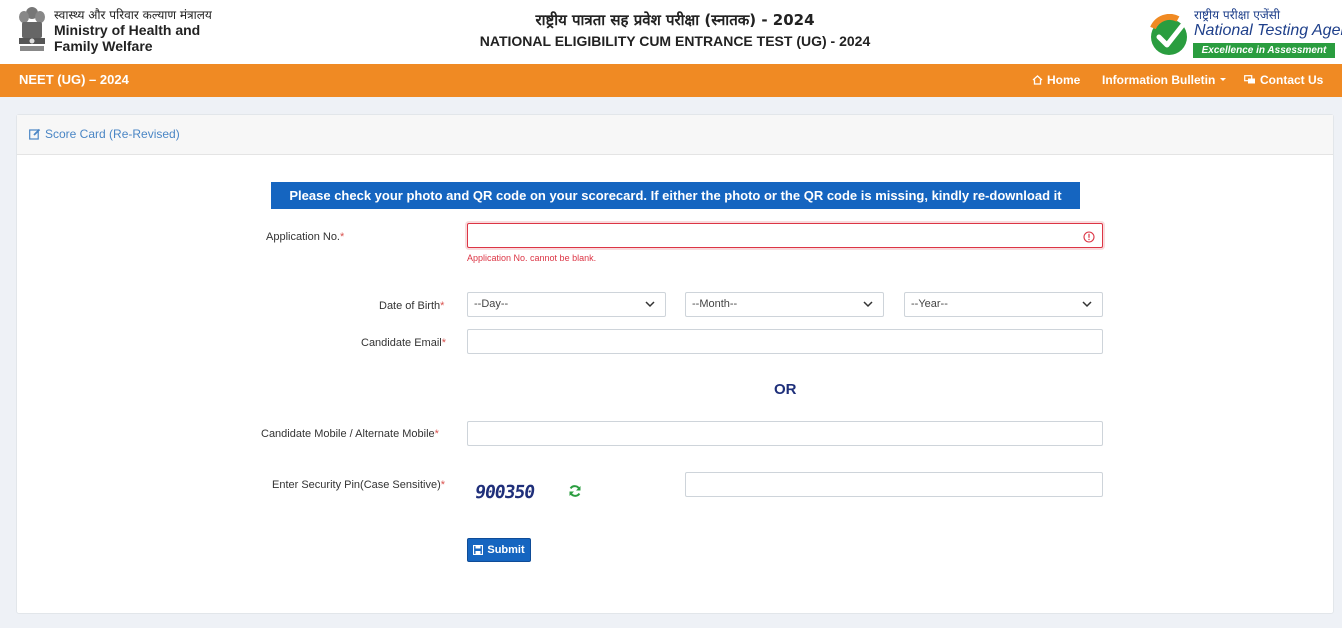  What do you see at coordinates (1268, 30) in the screenshot?
I see `agency-name-english: National Testing Agency` at bounding box center [1268, 30].